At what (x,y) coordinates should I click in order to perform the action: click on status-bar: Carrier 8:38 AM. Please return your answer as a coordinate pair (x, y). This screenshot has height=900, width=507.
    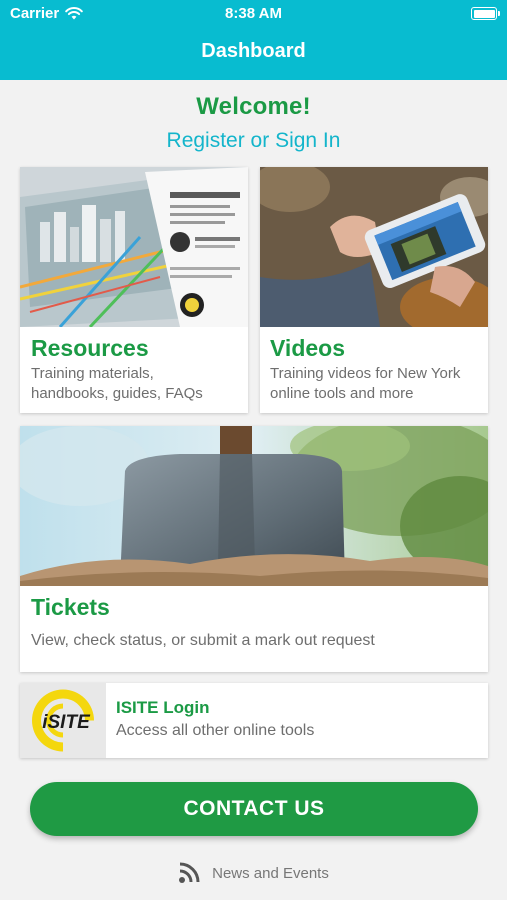
    Looking at the image, I should click on (253, 14).